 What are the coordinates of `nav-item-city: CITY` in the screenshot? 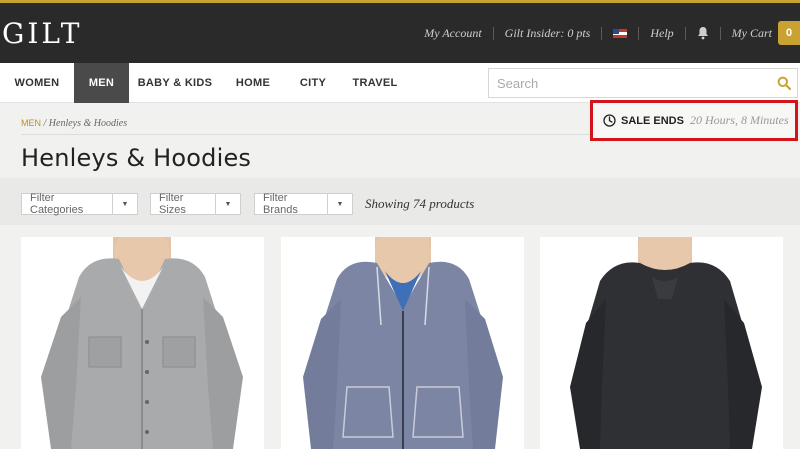 It's located at (313, 83).